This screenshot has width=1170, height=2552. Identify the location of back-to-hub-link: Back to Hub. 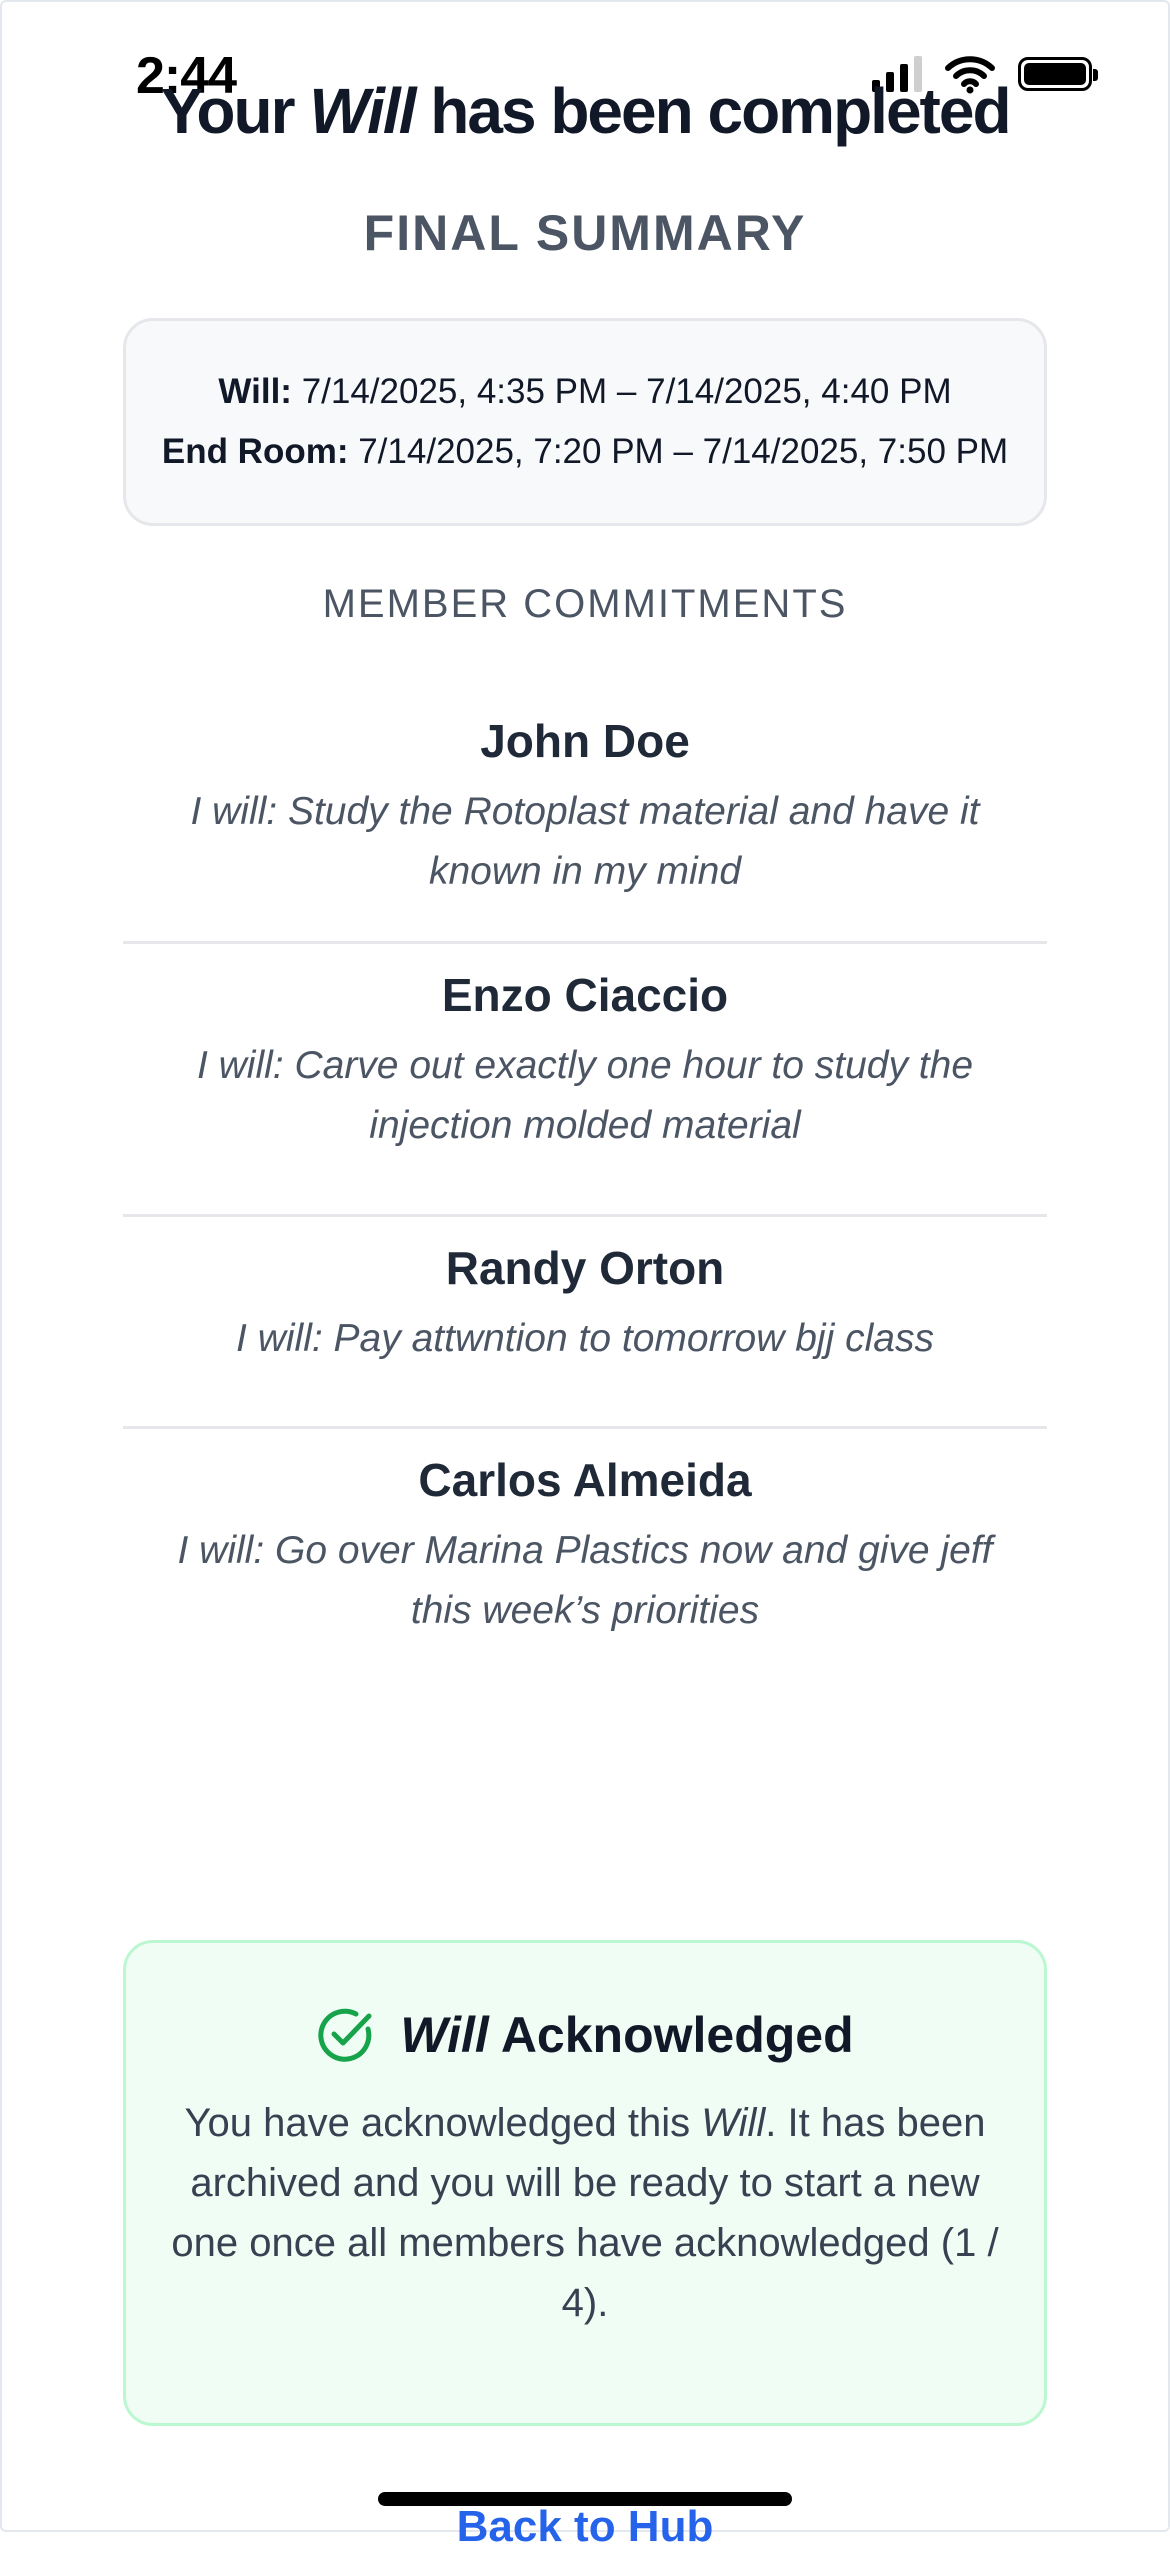
(585, 2527).